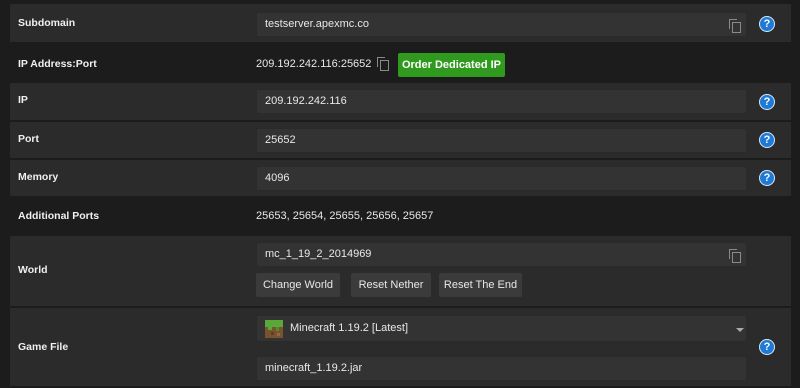  What do you see at coordinates (501, 178) in the screenshot?
I see `memory-field: 4096` at bounding box center [501, 178].